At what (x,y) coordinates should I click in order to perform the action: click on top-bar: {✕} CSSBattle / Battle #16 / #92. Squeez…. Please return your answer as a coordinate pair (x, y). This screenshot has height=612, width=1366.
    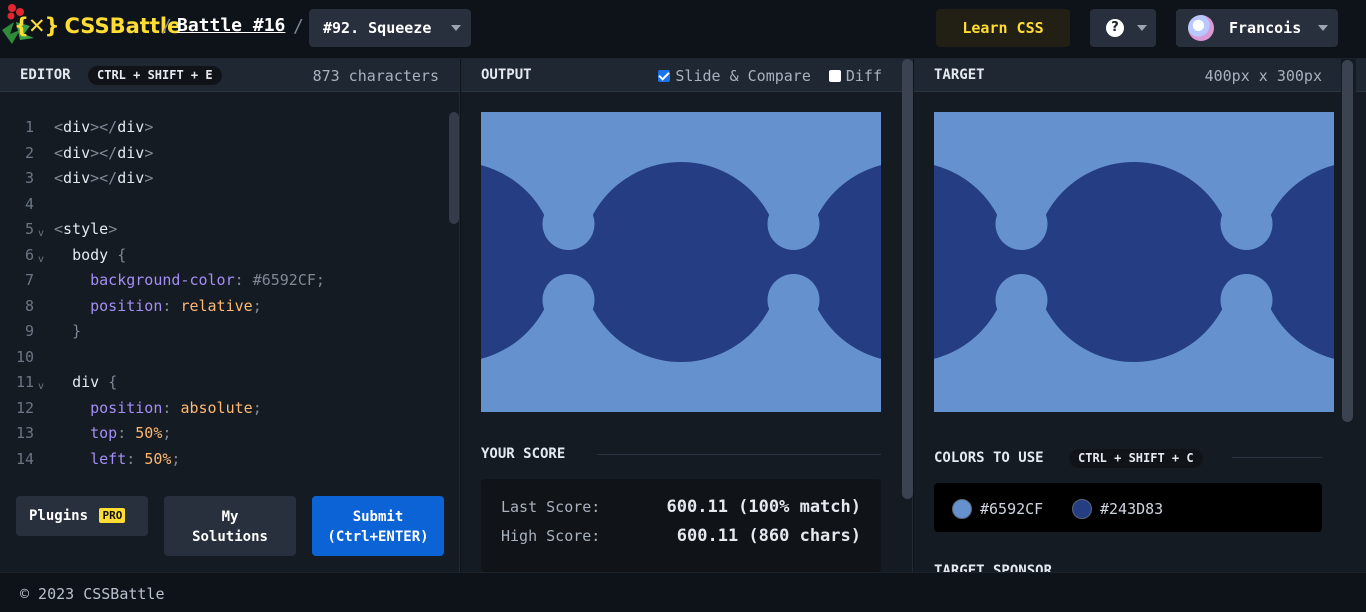
    Looking at the image, I should click on (683, 29).